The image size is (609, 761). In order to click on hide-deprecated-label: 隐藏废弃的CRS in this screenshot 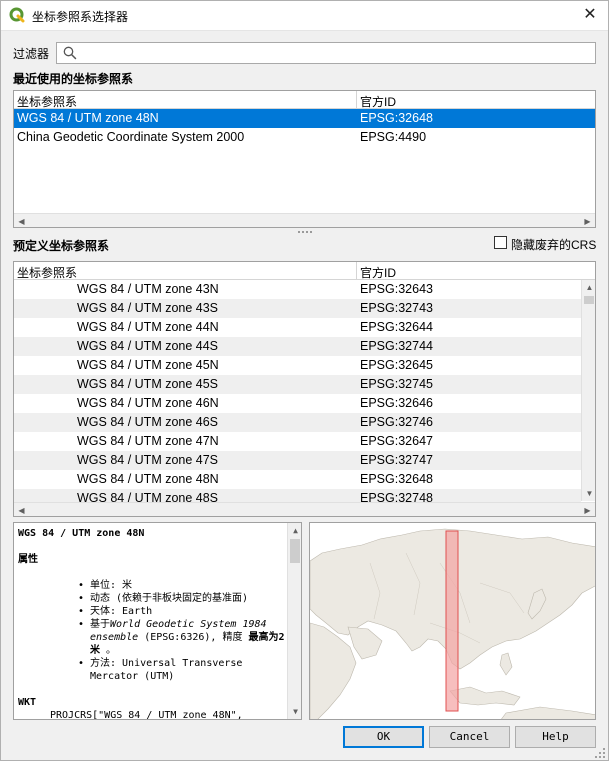, I will do `click(553, 244)`.